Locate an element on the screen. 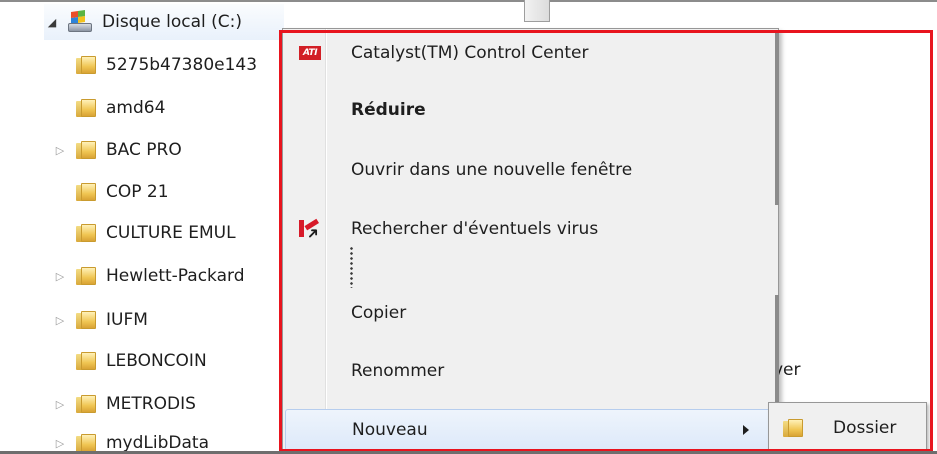  menu-item-scan-viruses: ➜ Rechercher d'éventuels virus is located at coordinates (530, 229).